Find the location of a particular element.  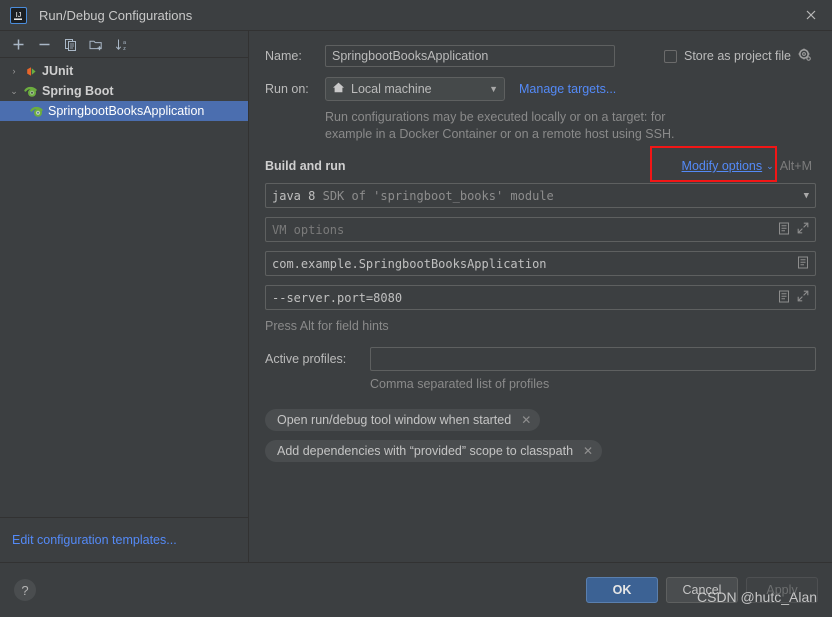

copy-configuration-icon is located at coordinates (70, 44).